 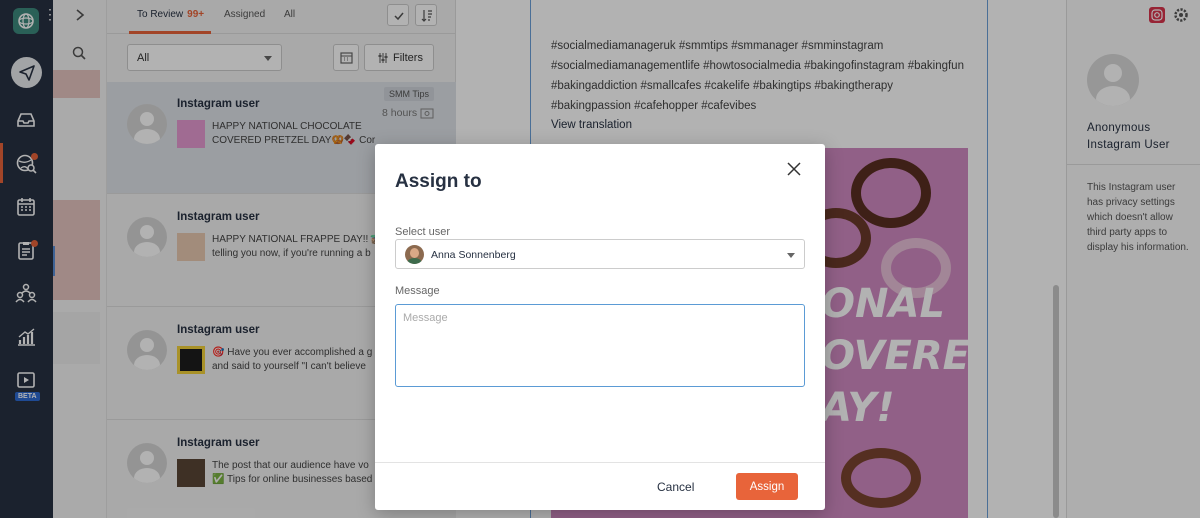 What do you see at coordinates (794, 169) in the screenshot?
I see `close-icon` at bounding box center [794, 169].